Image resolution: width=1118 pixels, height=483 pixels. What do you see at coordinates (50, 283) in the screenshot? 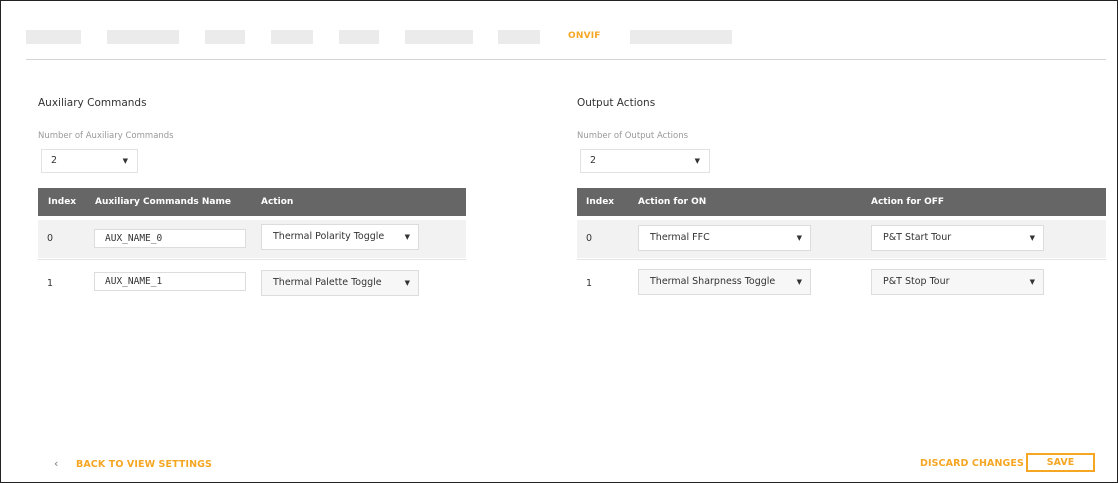
I see `aux-row-index: 1` at bounding box center [50, 283].